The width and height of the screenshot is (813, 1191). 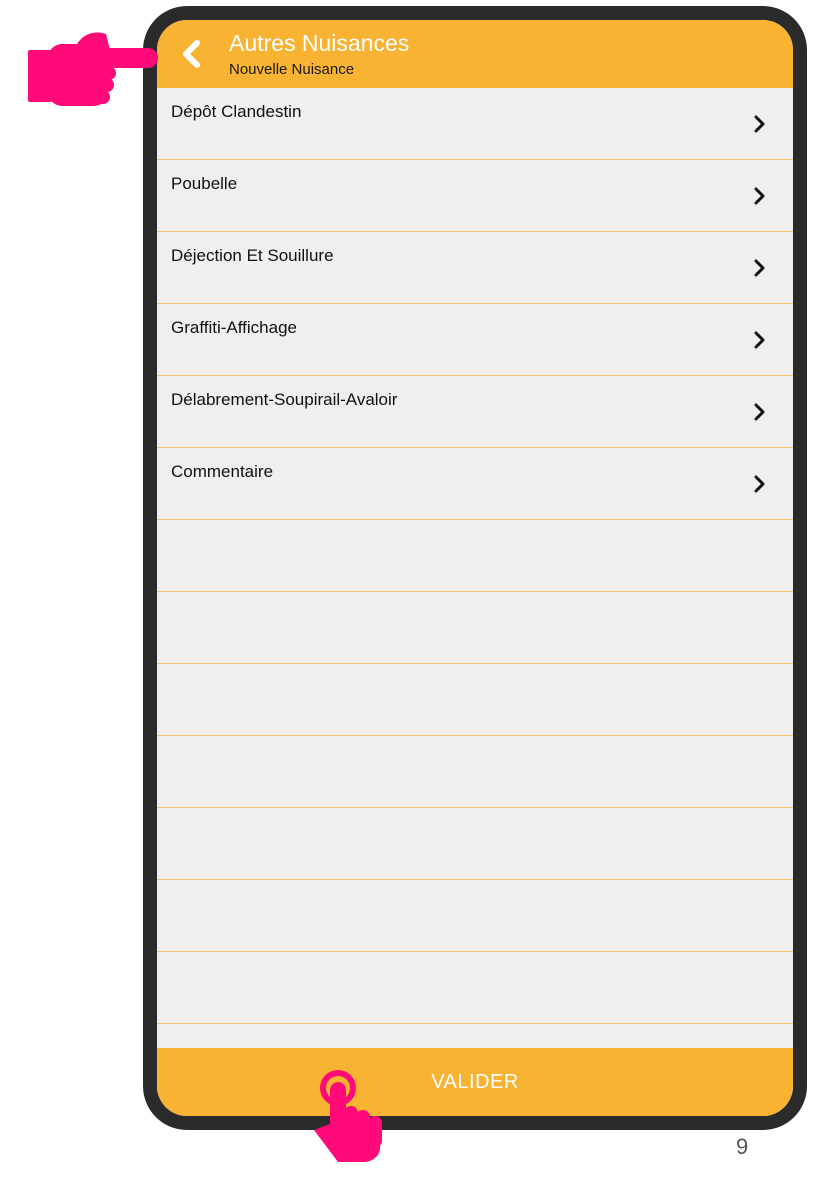 I want to click on validate-button: VALIDER, so click(x=475, y=1082).